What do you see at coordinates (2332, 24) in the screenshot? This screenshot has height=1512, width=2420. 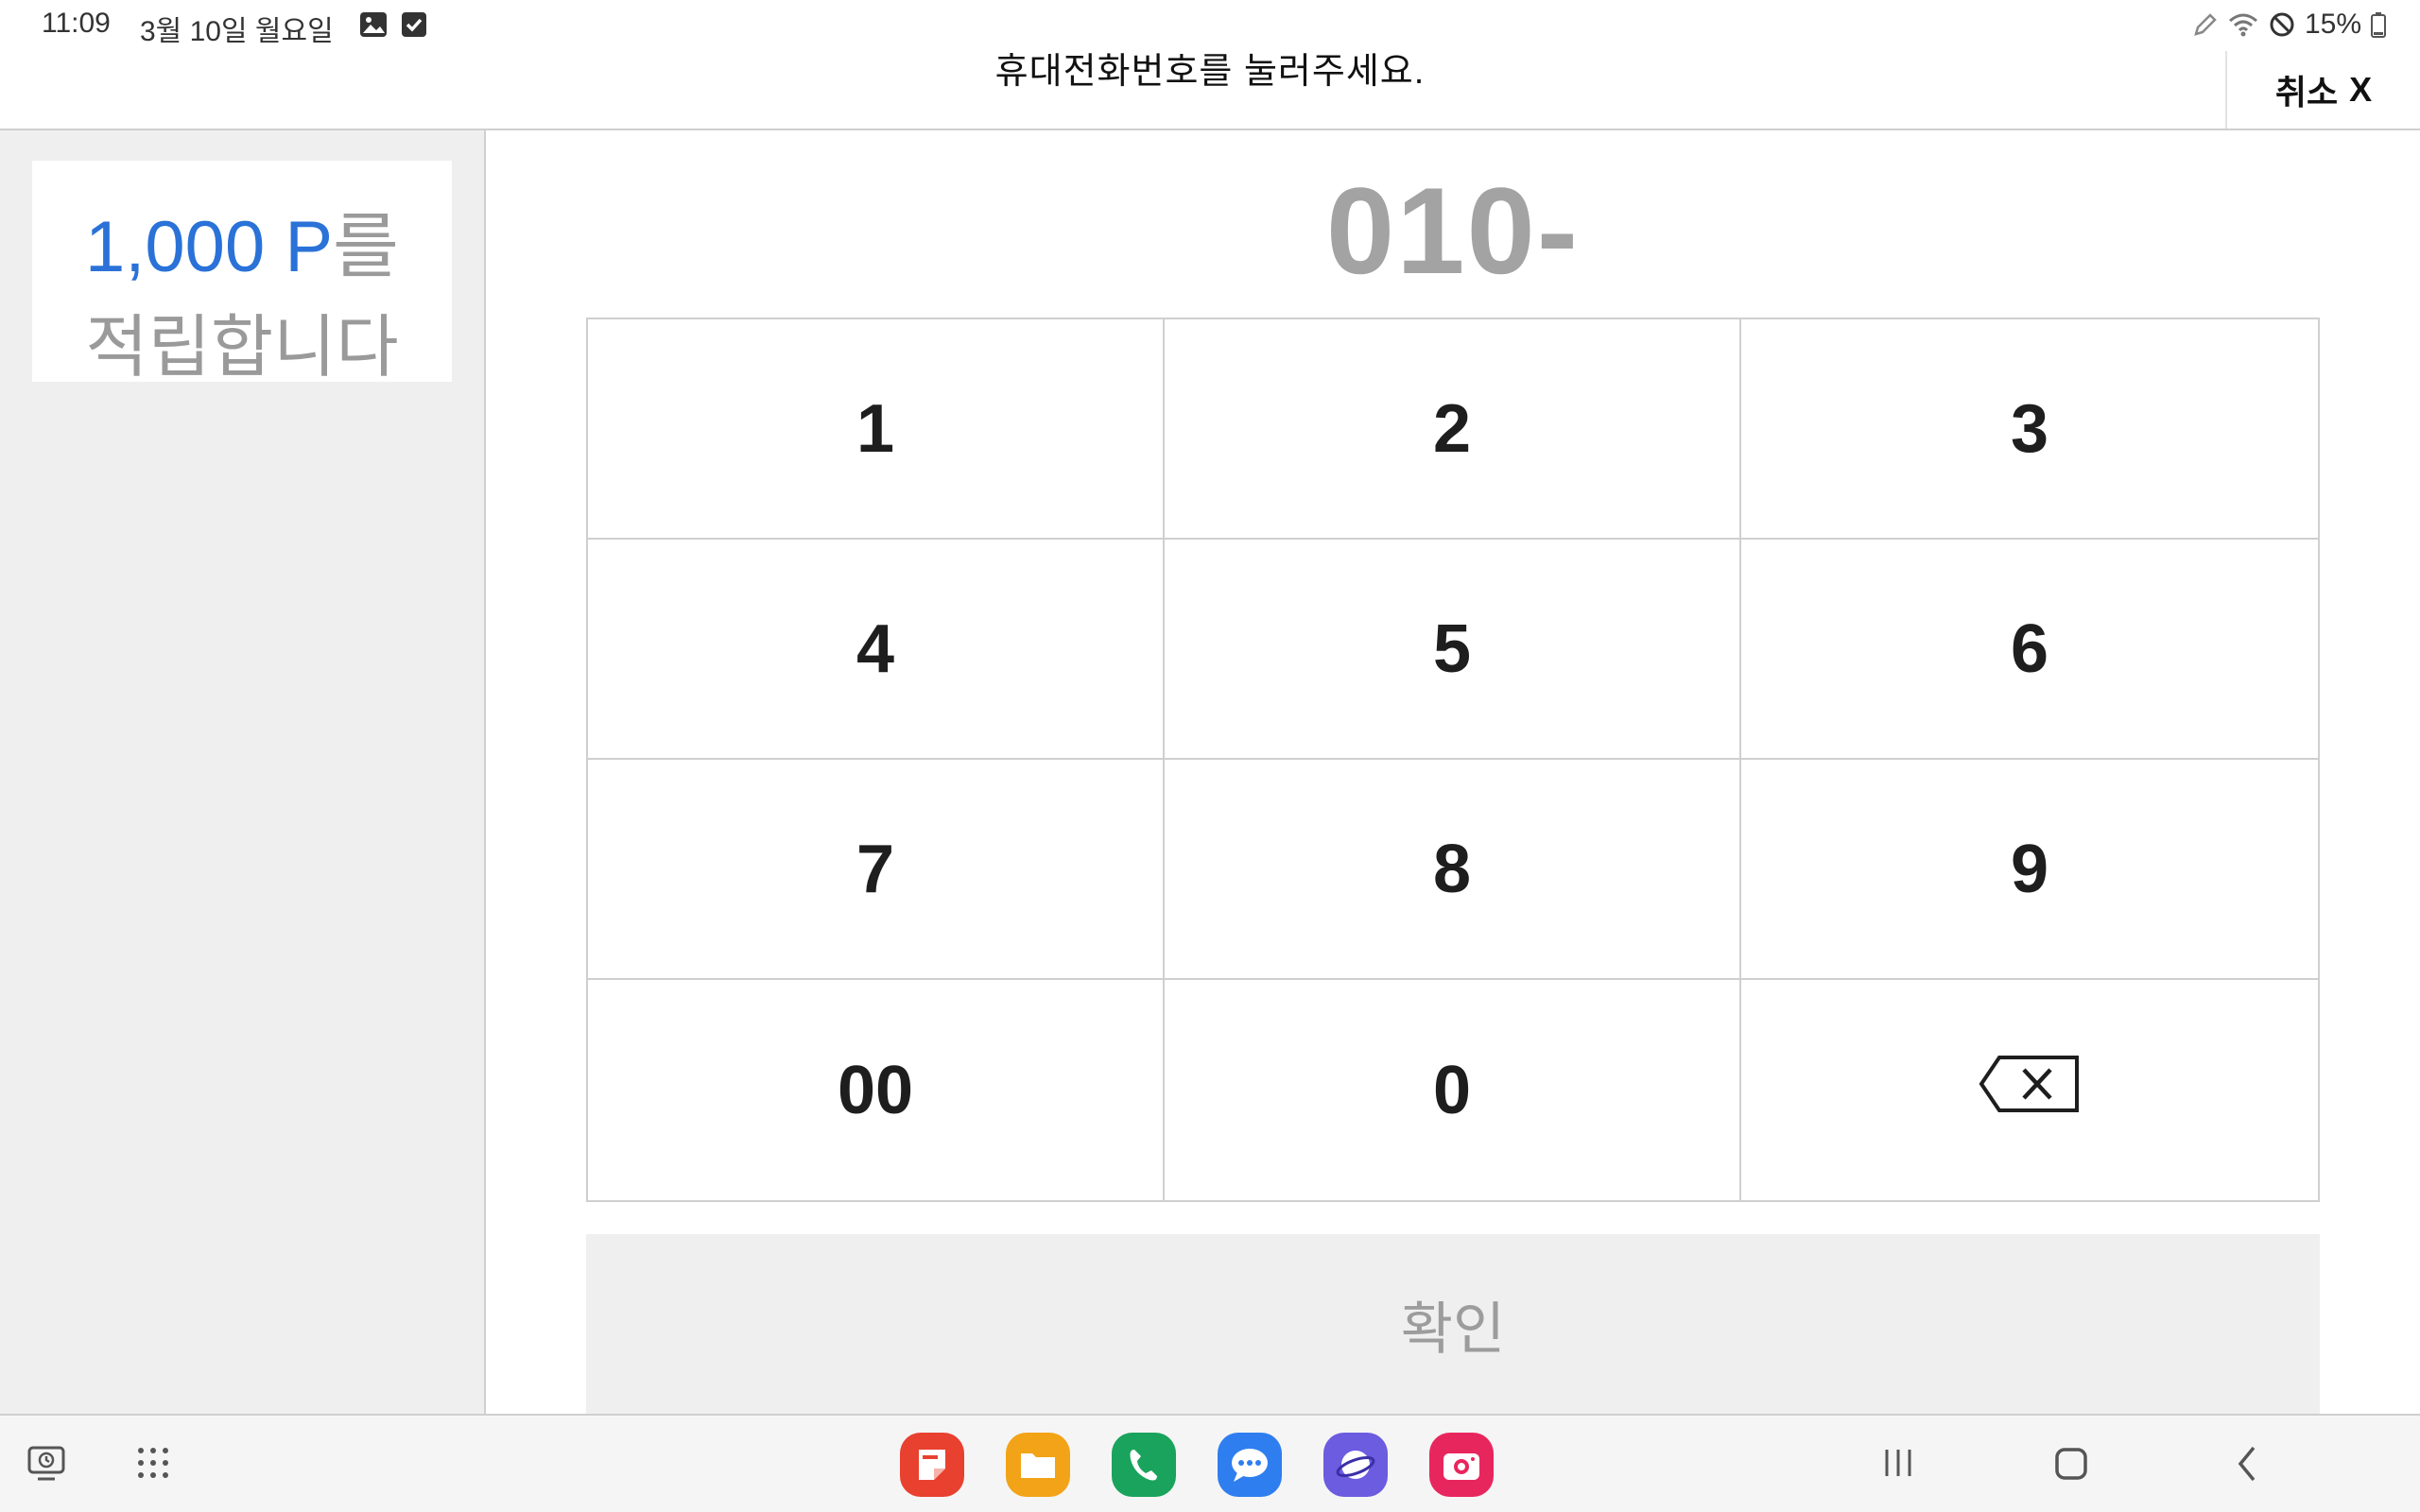 I see `battery-percent: 15%` at bounding box center [2332, 24].